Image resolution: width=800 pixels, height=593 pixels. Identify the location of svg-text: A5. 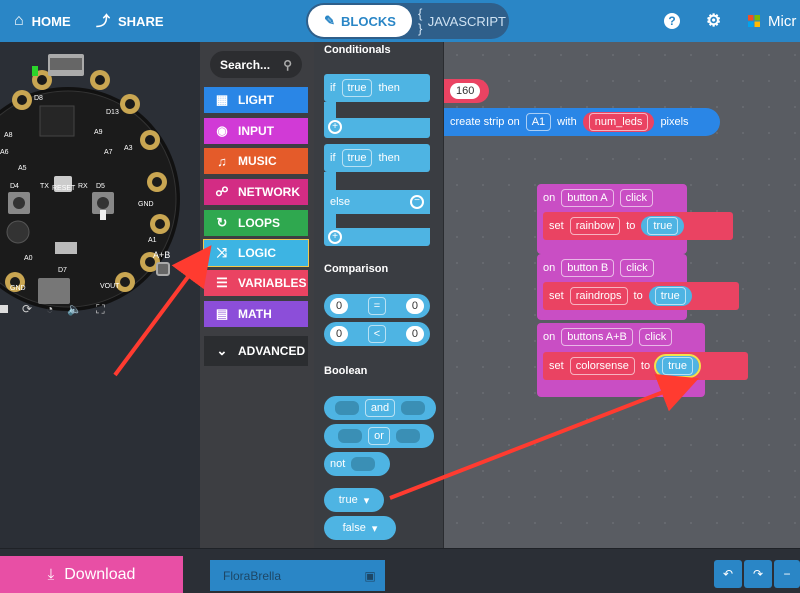
(22, 168).